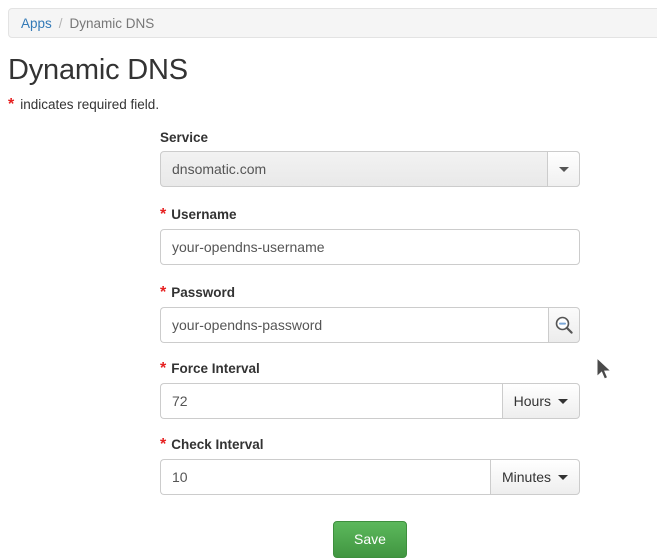 Image resolution: width=657 pixels, height=558 pixels. What do you see at coordinates (203, 292) in the screenshot?
I see `label-password-text: Password` at bounding box center [203, 292].